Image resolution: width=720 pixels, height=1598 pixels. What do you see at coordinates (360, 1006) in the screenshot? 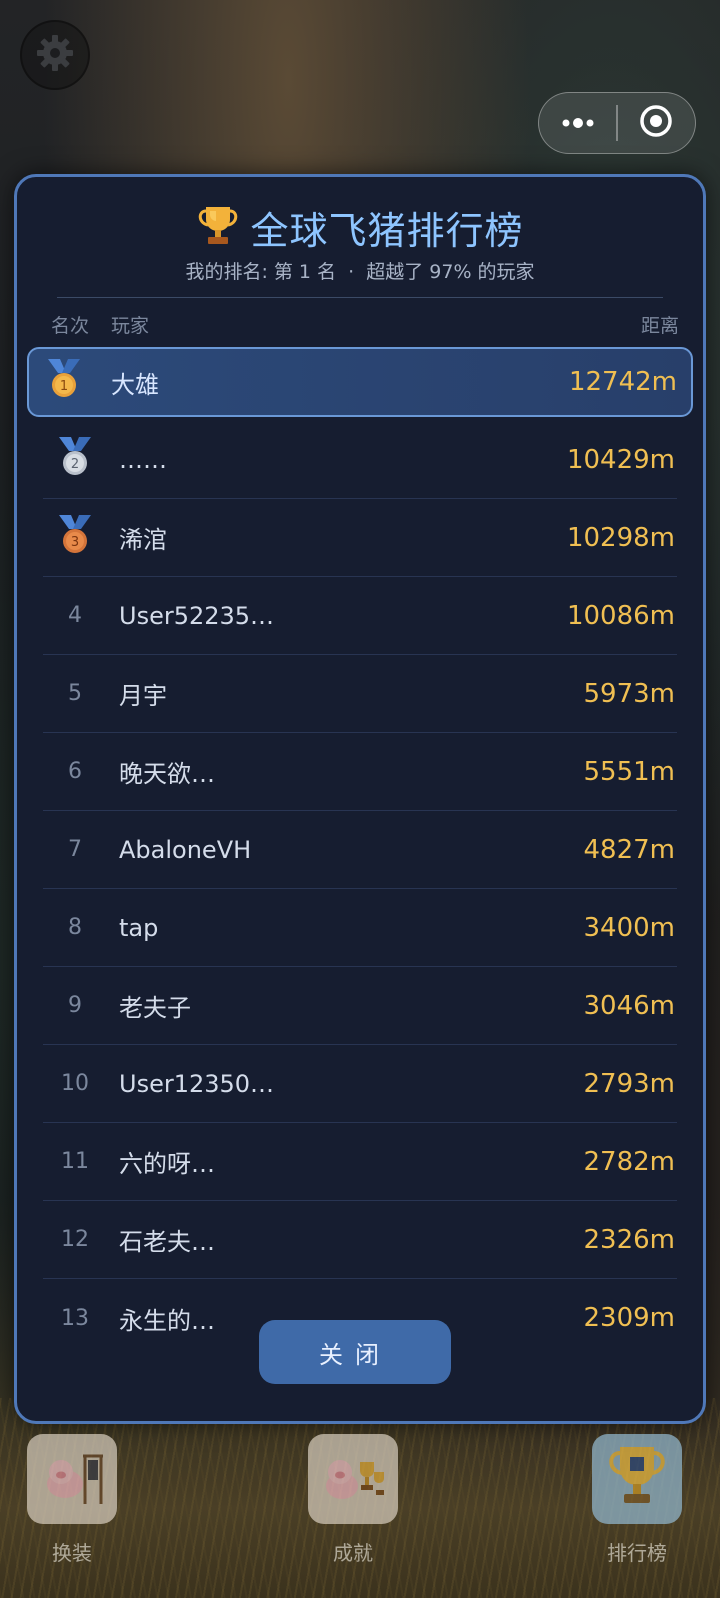
I see `leaderboard-row: 9 老夫子 3046m` at bounding box center [360, 1006].